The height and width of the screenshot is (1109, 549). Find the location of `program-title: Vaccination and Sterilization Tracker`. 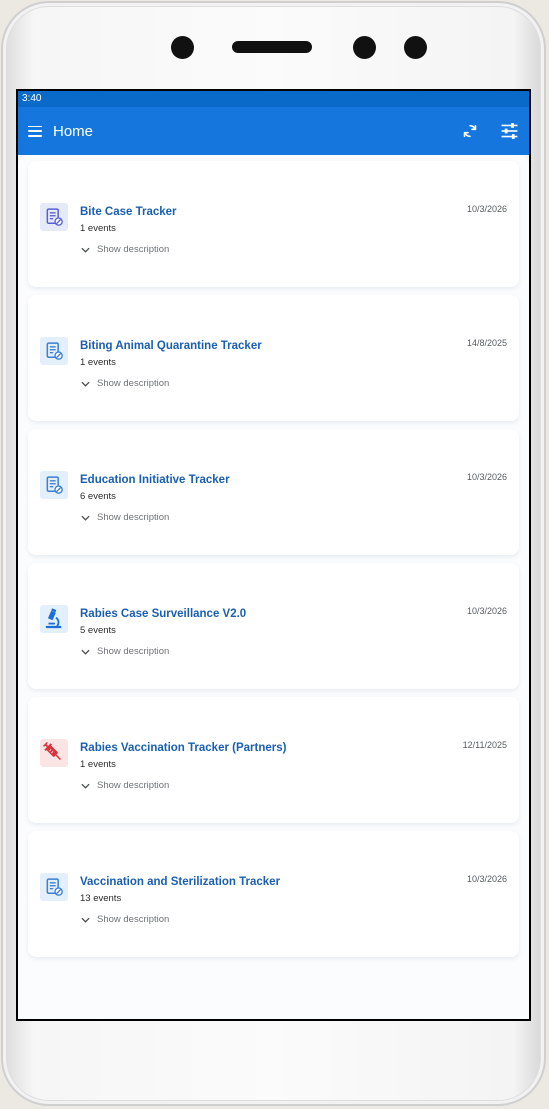

program-title: Vaccination and Sterilization Tracker is located at coordinates (180, 882).